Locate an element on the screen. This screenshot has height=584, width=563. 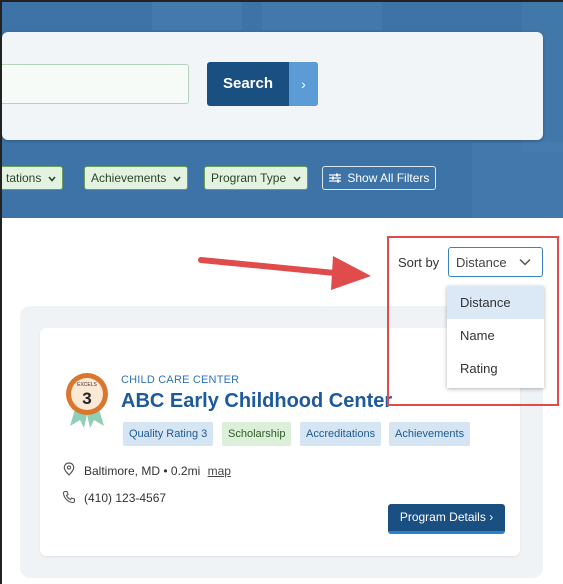
location-distance: 0.2mi is located at coordinates (185, 471).